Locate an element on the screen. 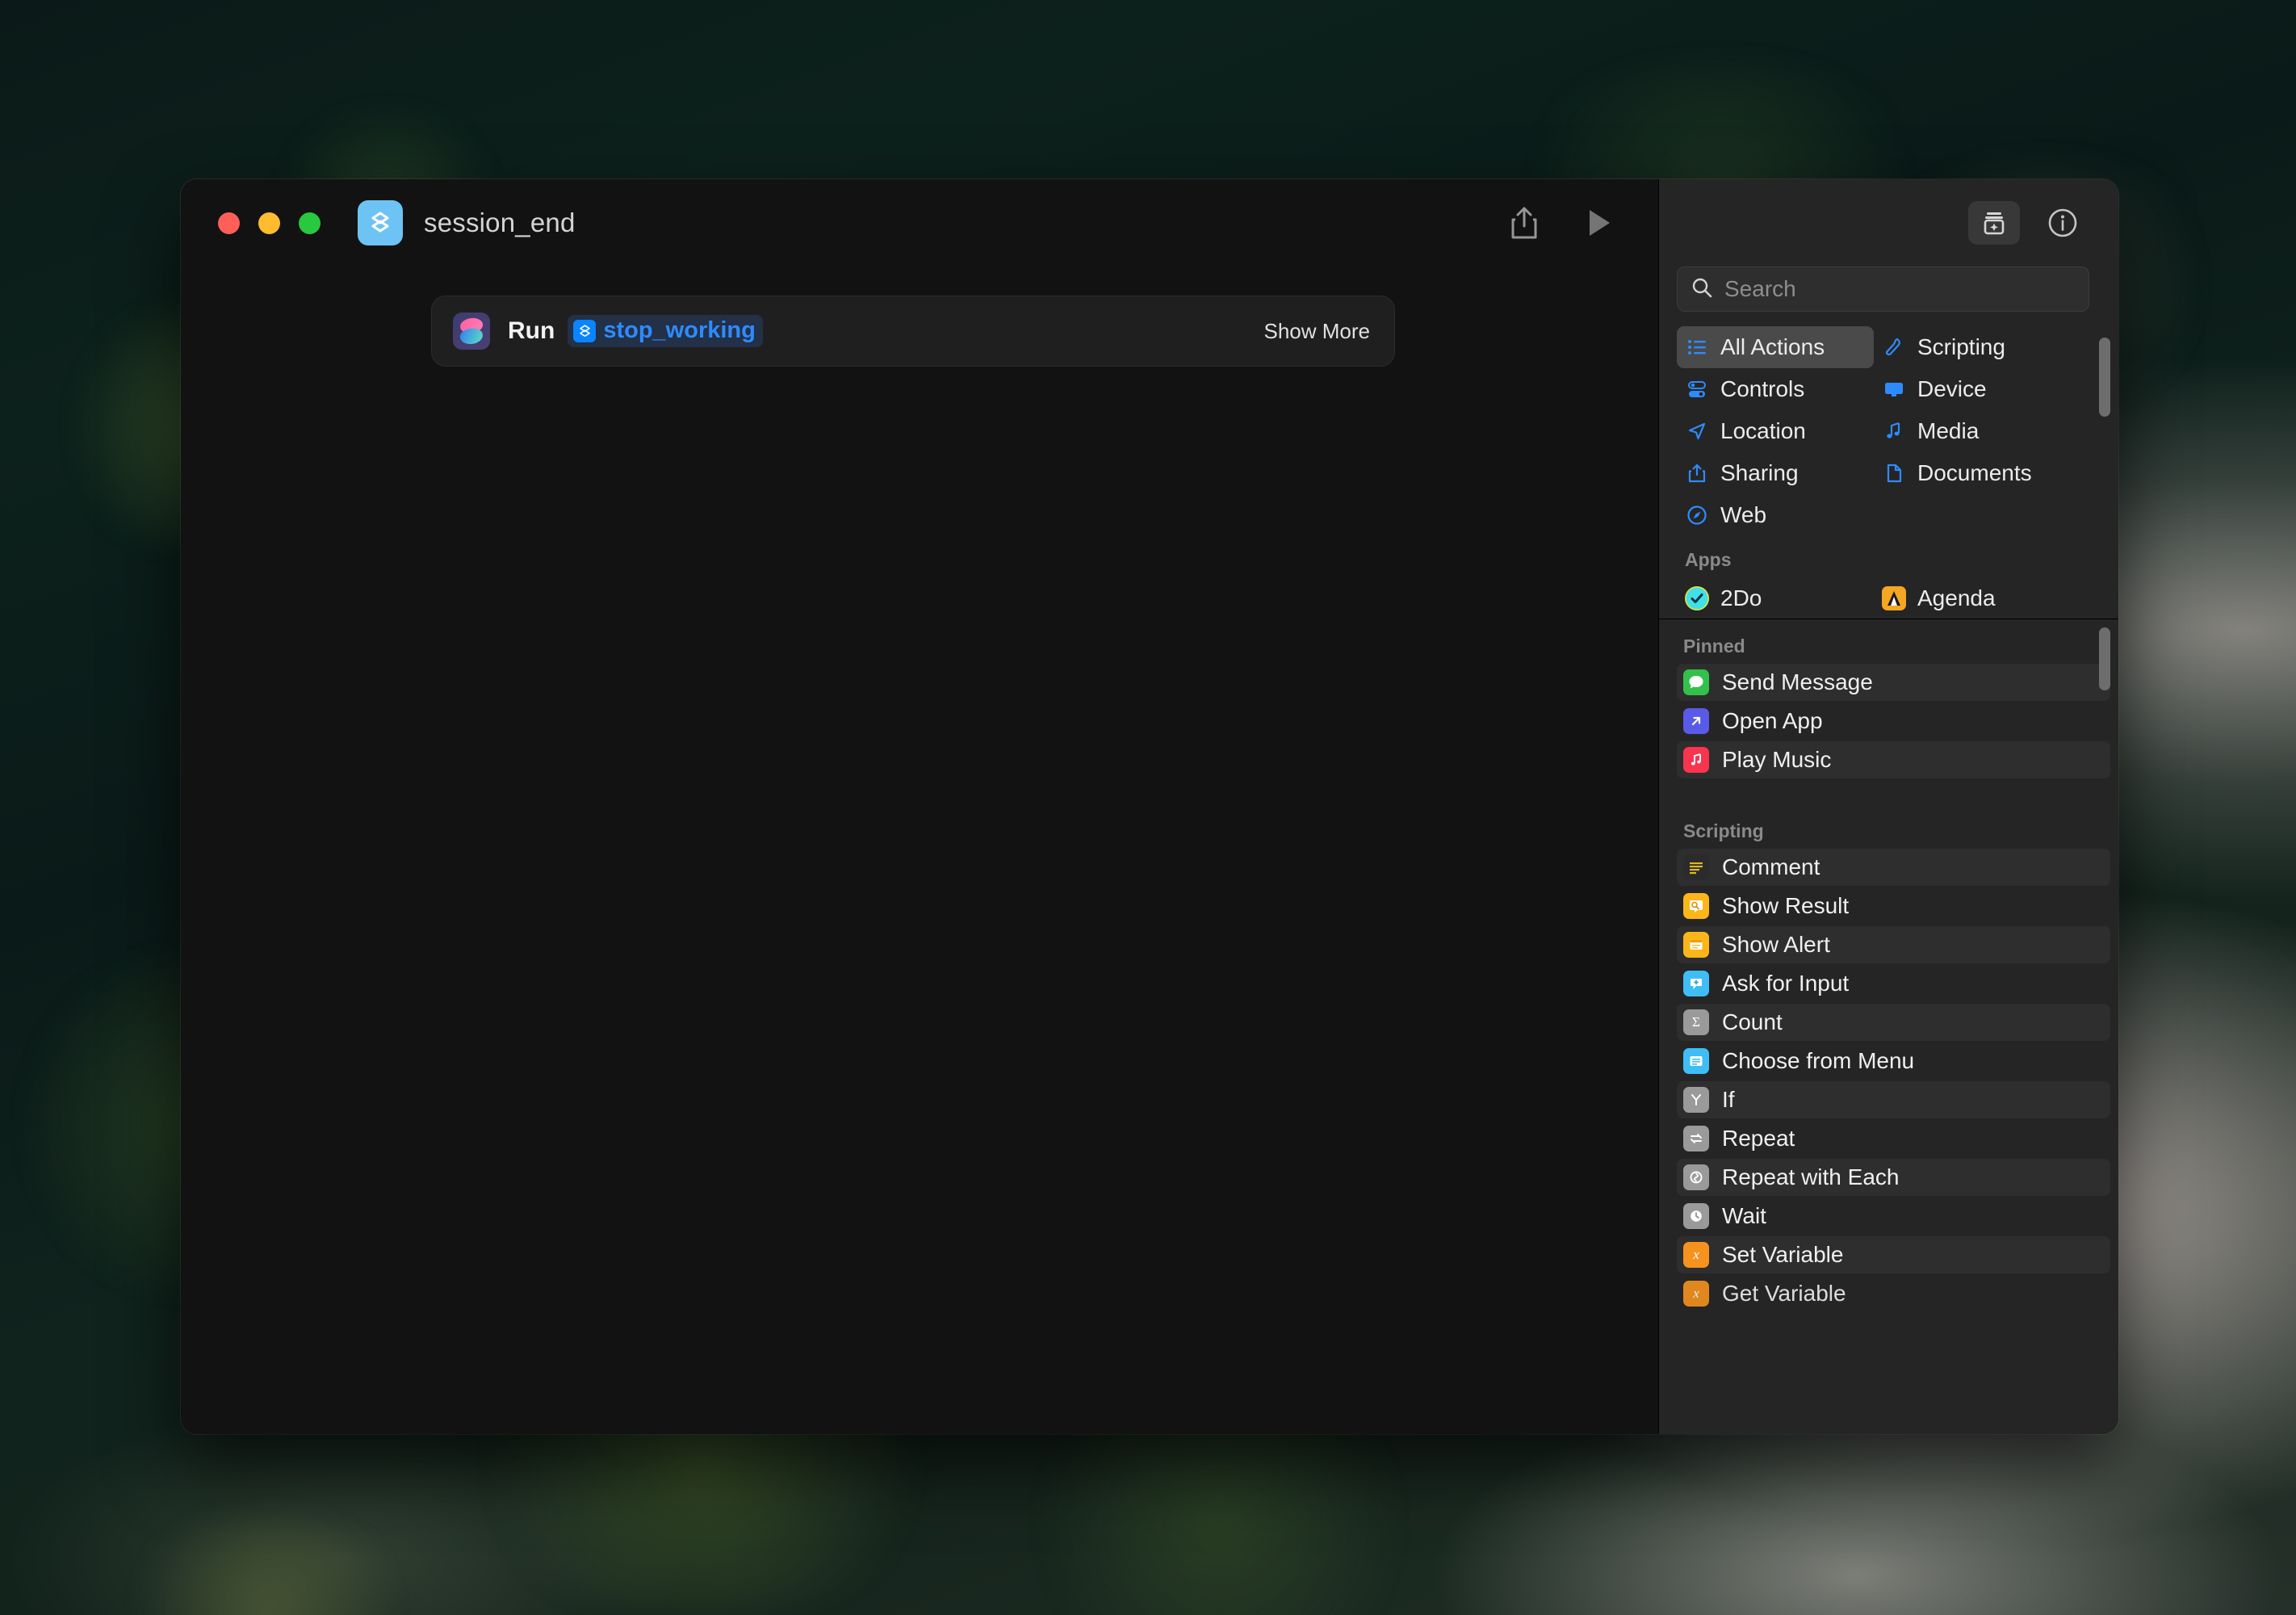 The height and width of the screenshot is (1615, 2296). action-item-get-variable: x Get Variable is located at coordinates (1893, 1294).